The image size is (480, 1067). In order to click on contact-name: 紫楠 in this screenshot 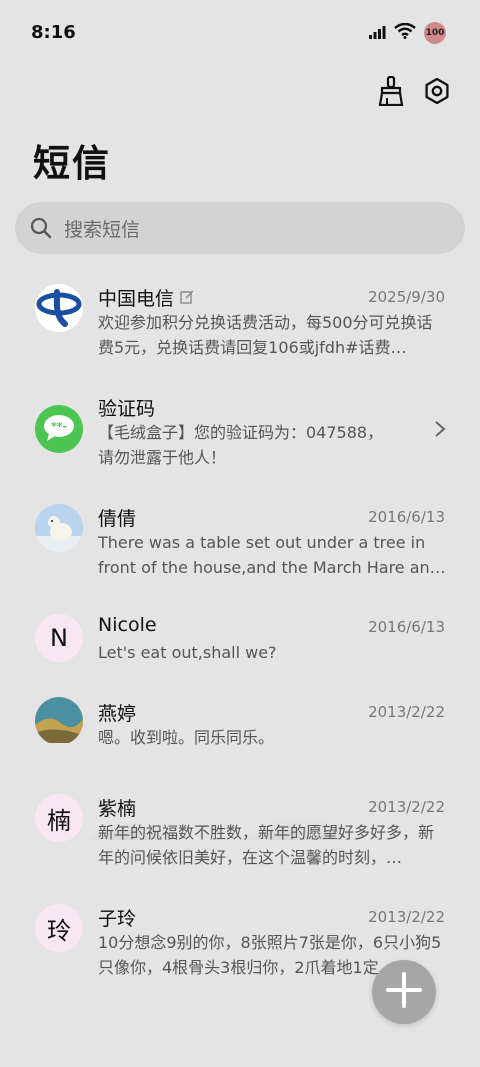, I will do `click(117, 809)`.